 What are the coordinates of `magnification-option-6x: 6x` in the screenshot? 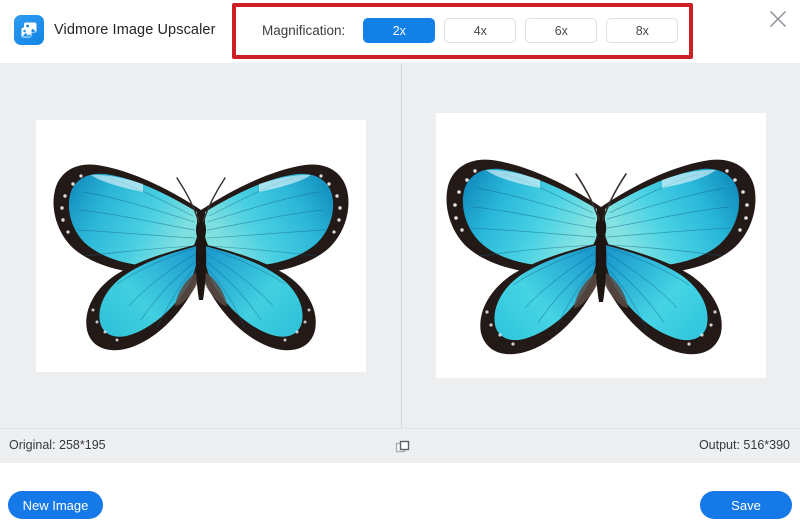 It's located at (561, 30).